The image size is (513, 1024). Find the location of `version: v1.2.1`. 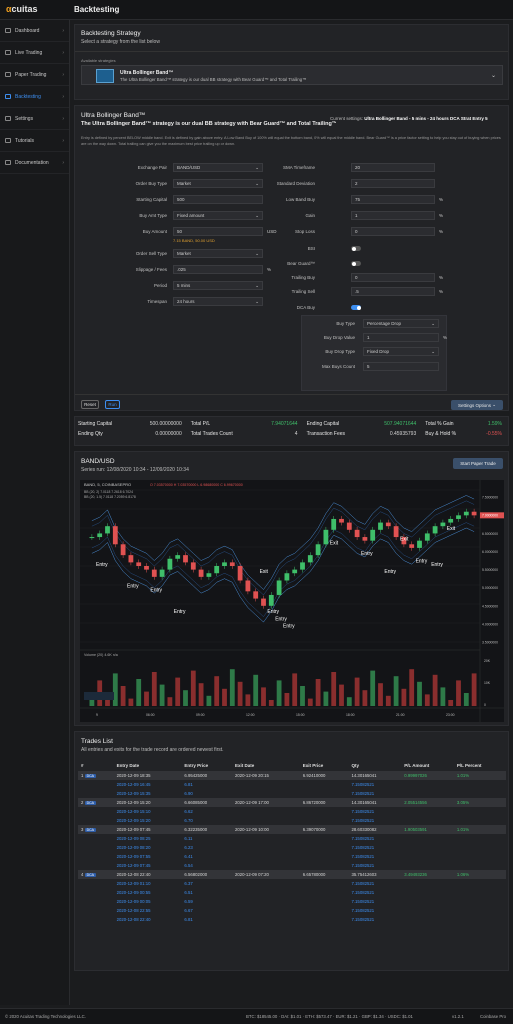

version: v1.2.1 is located at coordinates (458, 1016).